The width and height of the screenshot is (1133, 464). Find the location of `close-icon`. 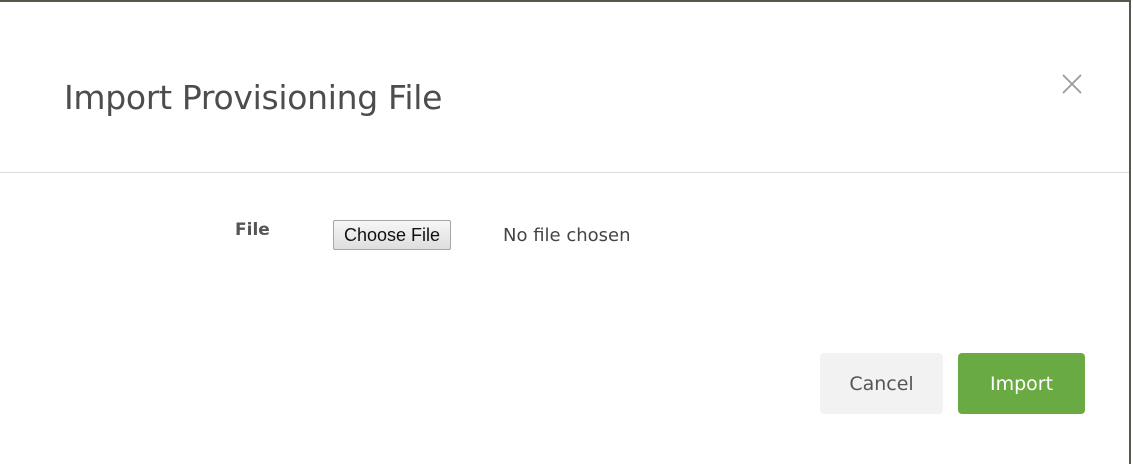

close-icon is located at coordinates (1072, 84).